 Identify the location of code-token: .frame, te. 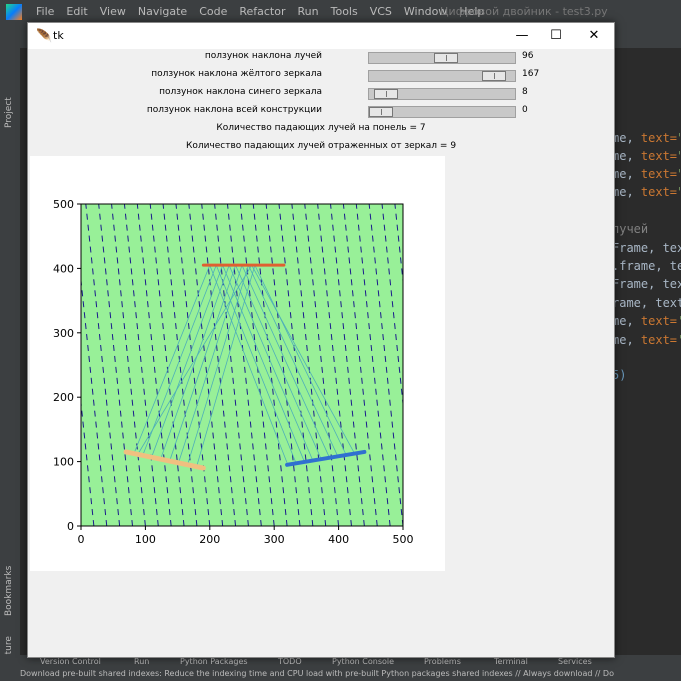
(646, 266).